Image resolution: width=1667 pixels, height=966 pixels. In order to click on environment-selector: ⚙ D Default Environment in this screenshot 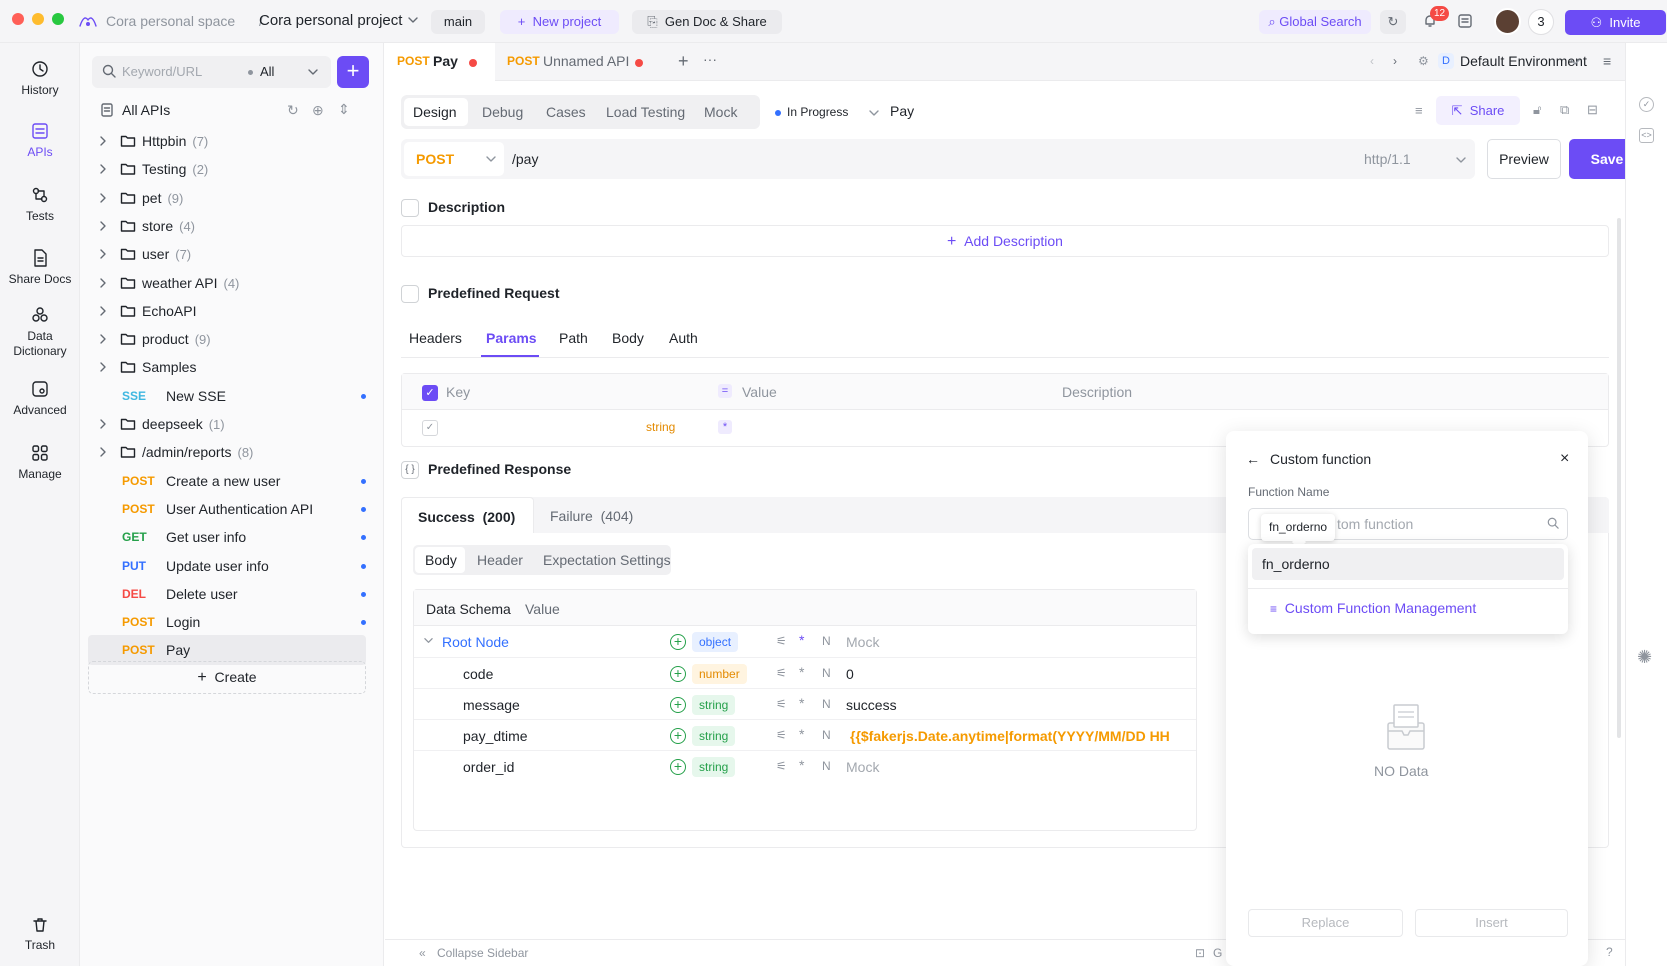, I will do `click(1502, 62)`.